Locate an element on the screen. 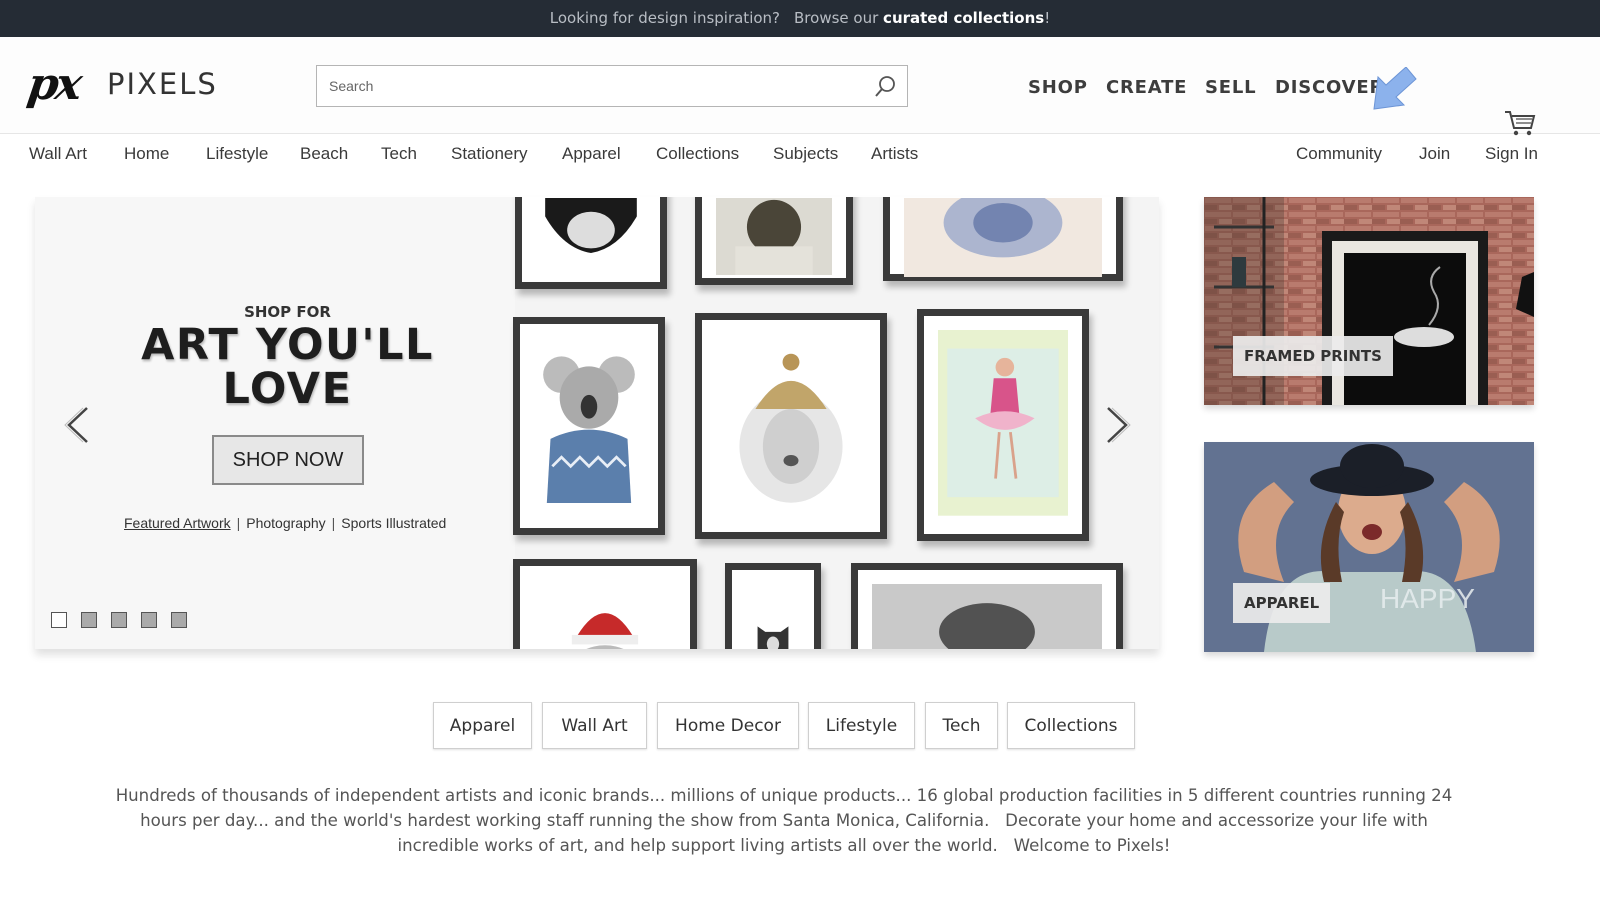  frame-portrait is located at coordinates (774, 241).